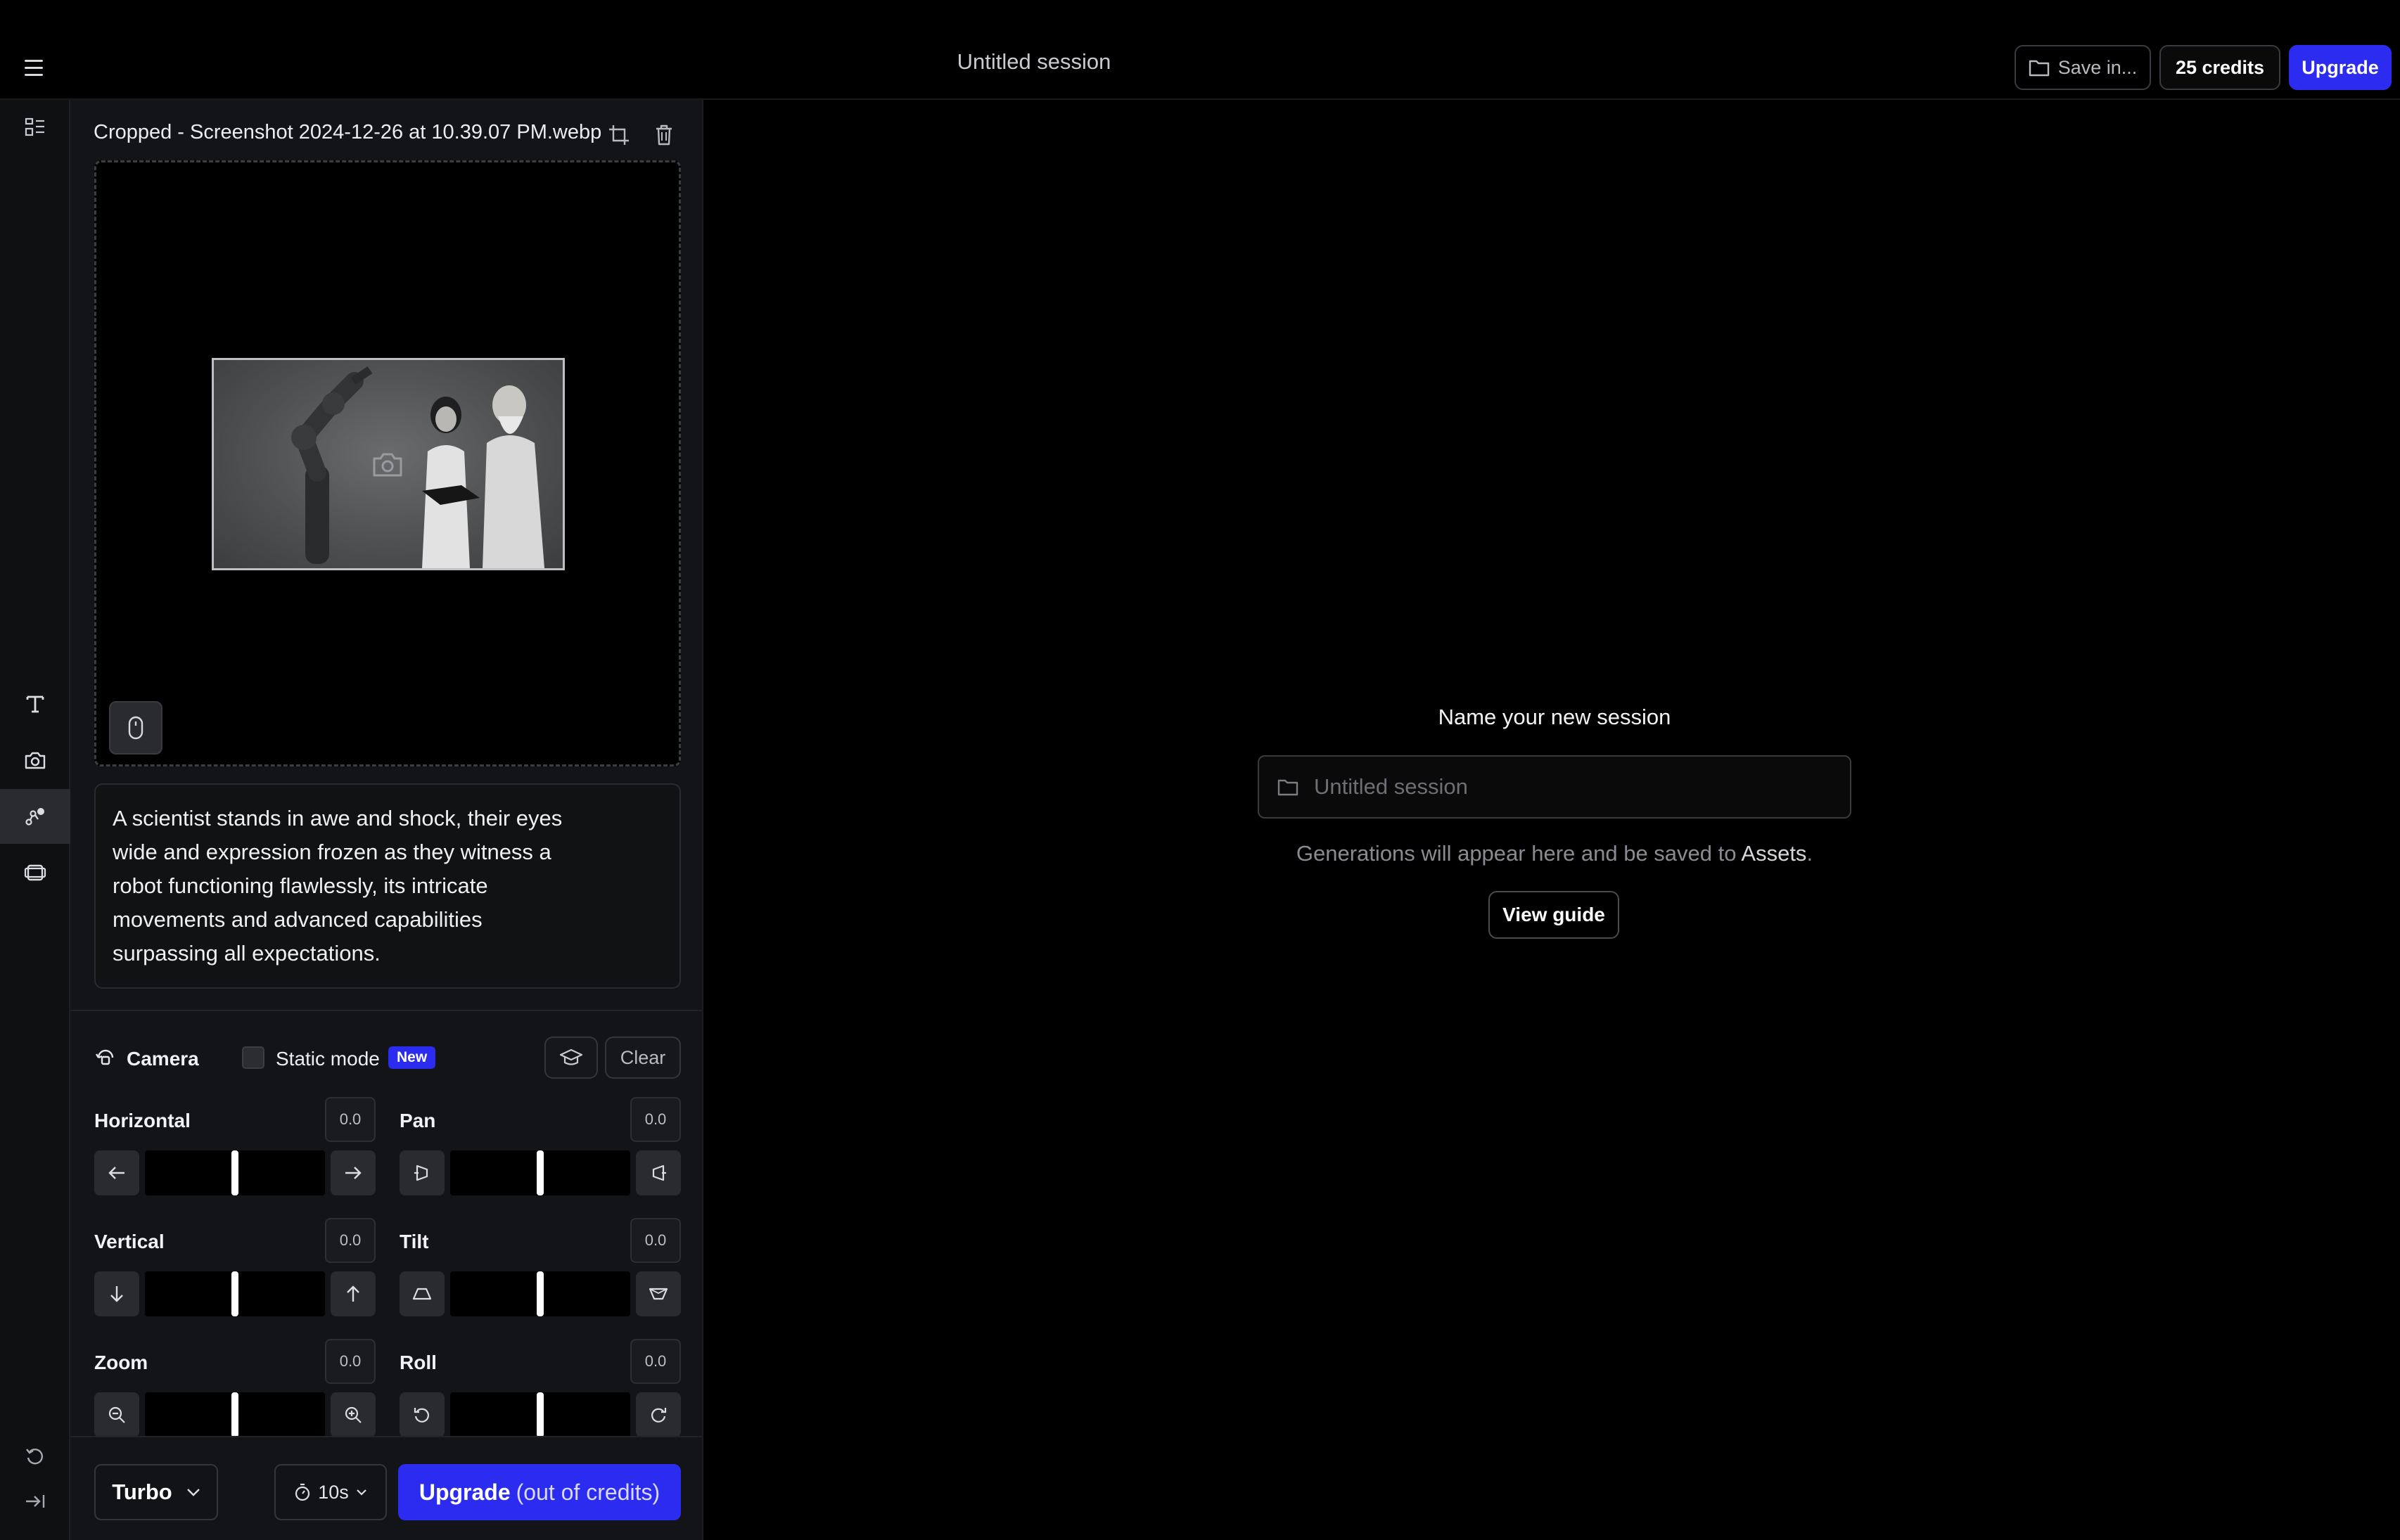 The height and width of the screenshot is (1540, 2400). Describe the element at coordinates (1566, 787) in the screenshot. I see `session-name-input` at that location.